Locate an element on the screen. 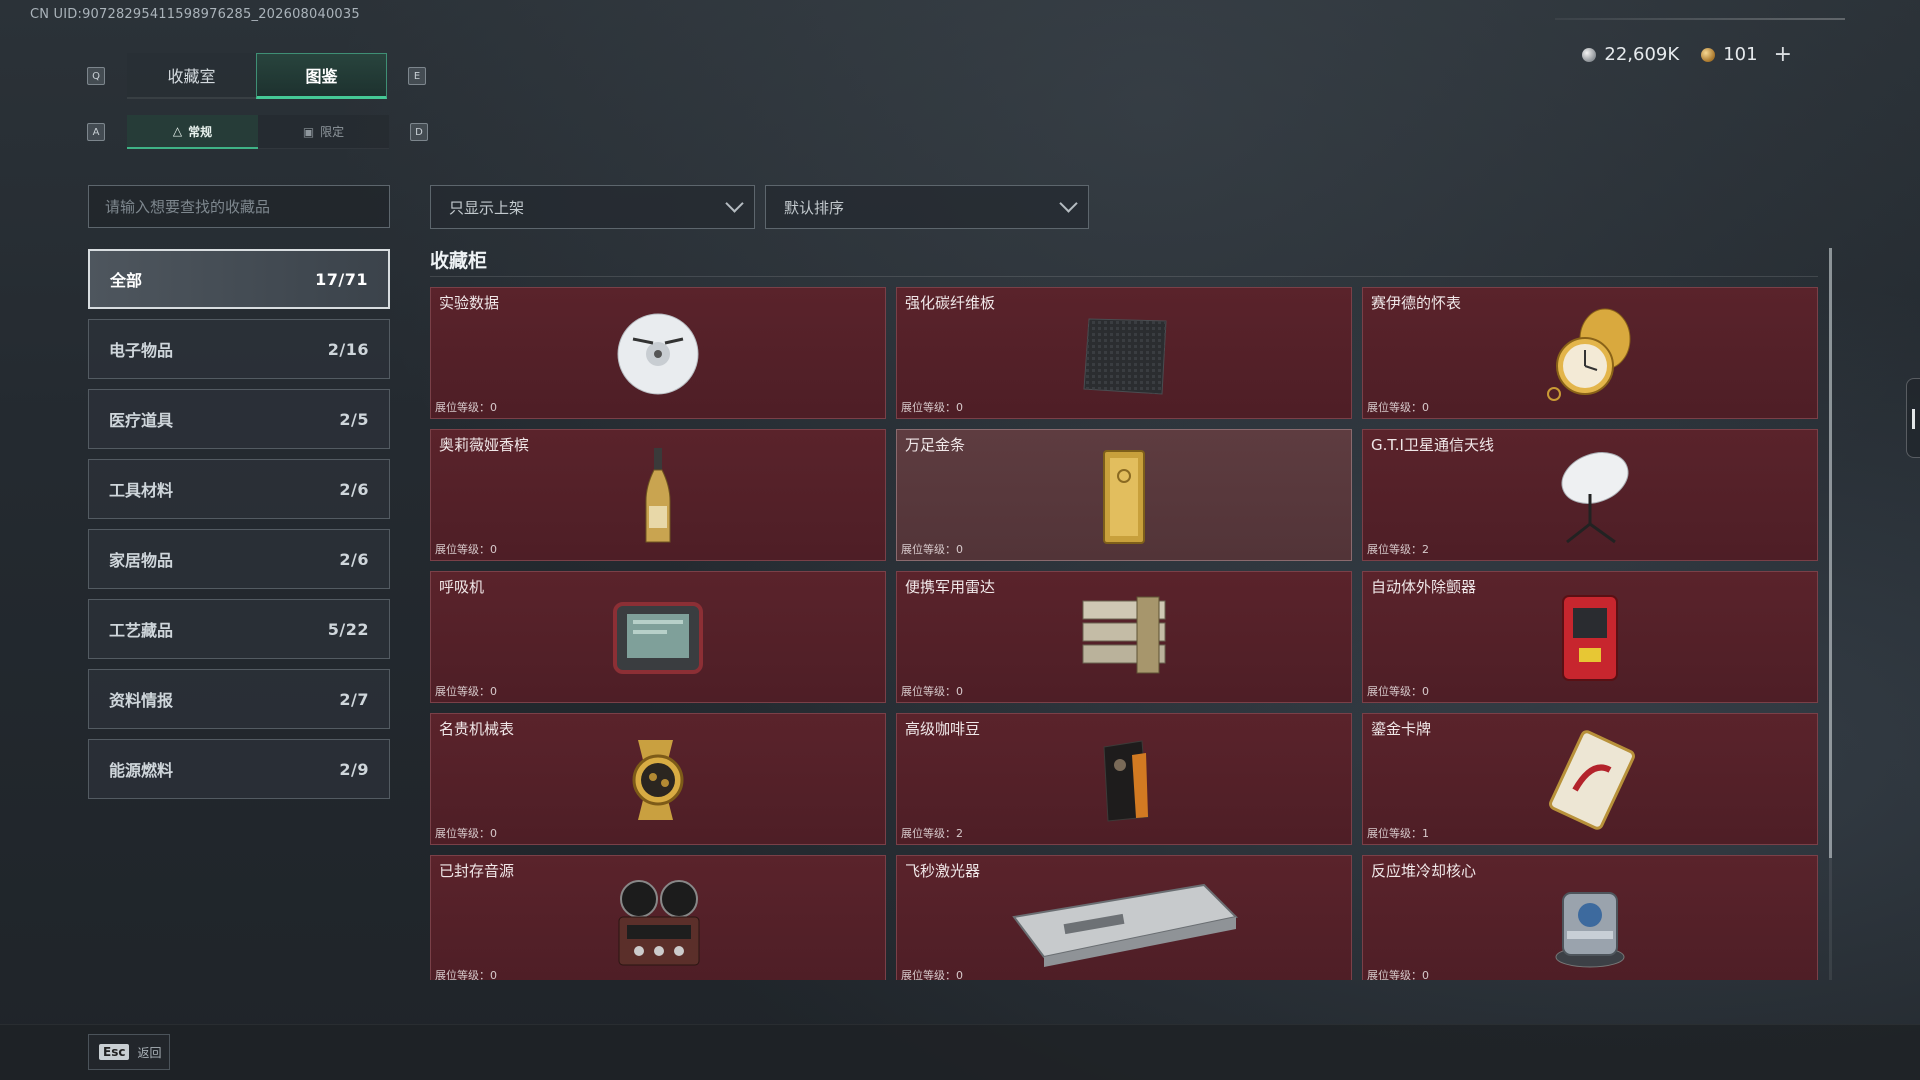  wristwatch-icon is located at coordinates (658, 780).